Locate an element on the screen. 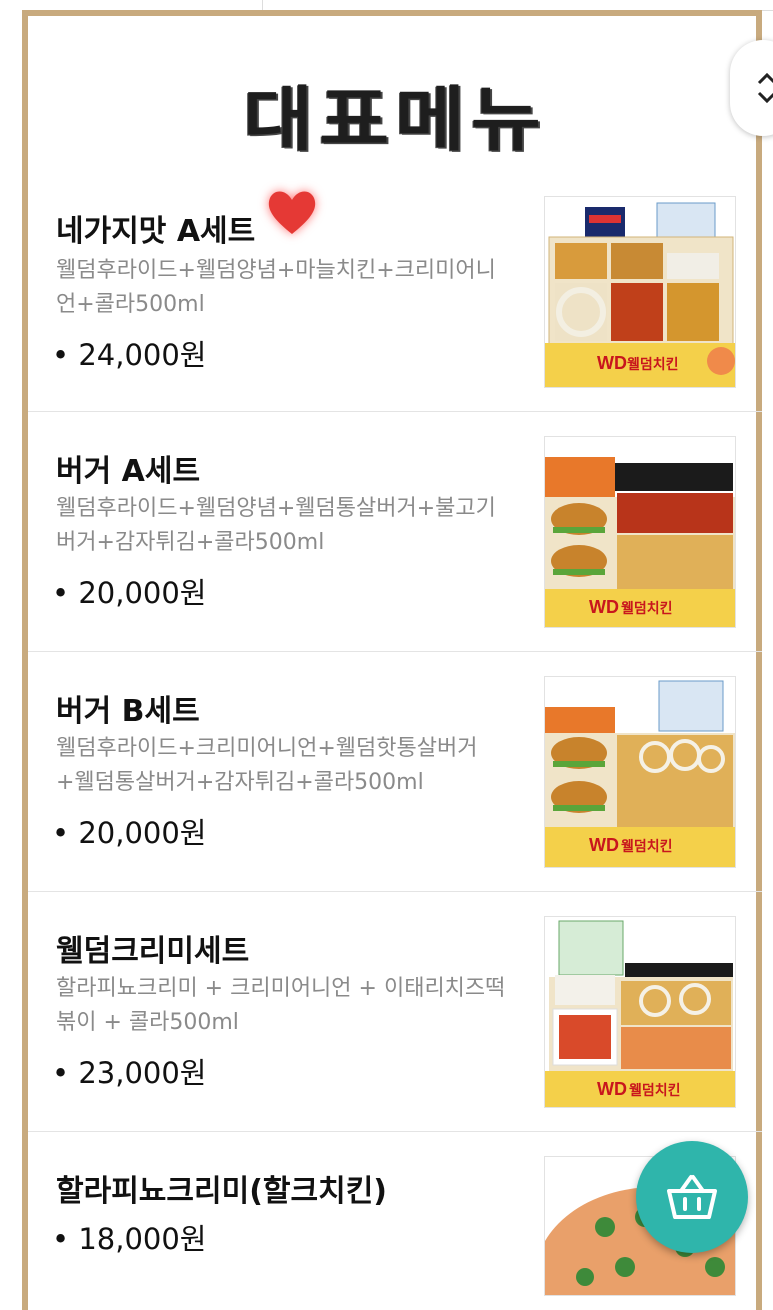  menu-item-description: 웰덤후라이드+웰덤양념+웰덤통살버거+불고기버거+감자튀김+콜라500ml is located at coordinates (276, 525).